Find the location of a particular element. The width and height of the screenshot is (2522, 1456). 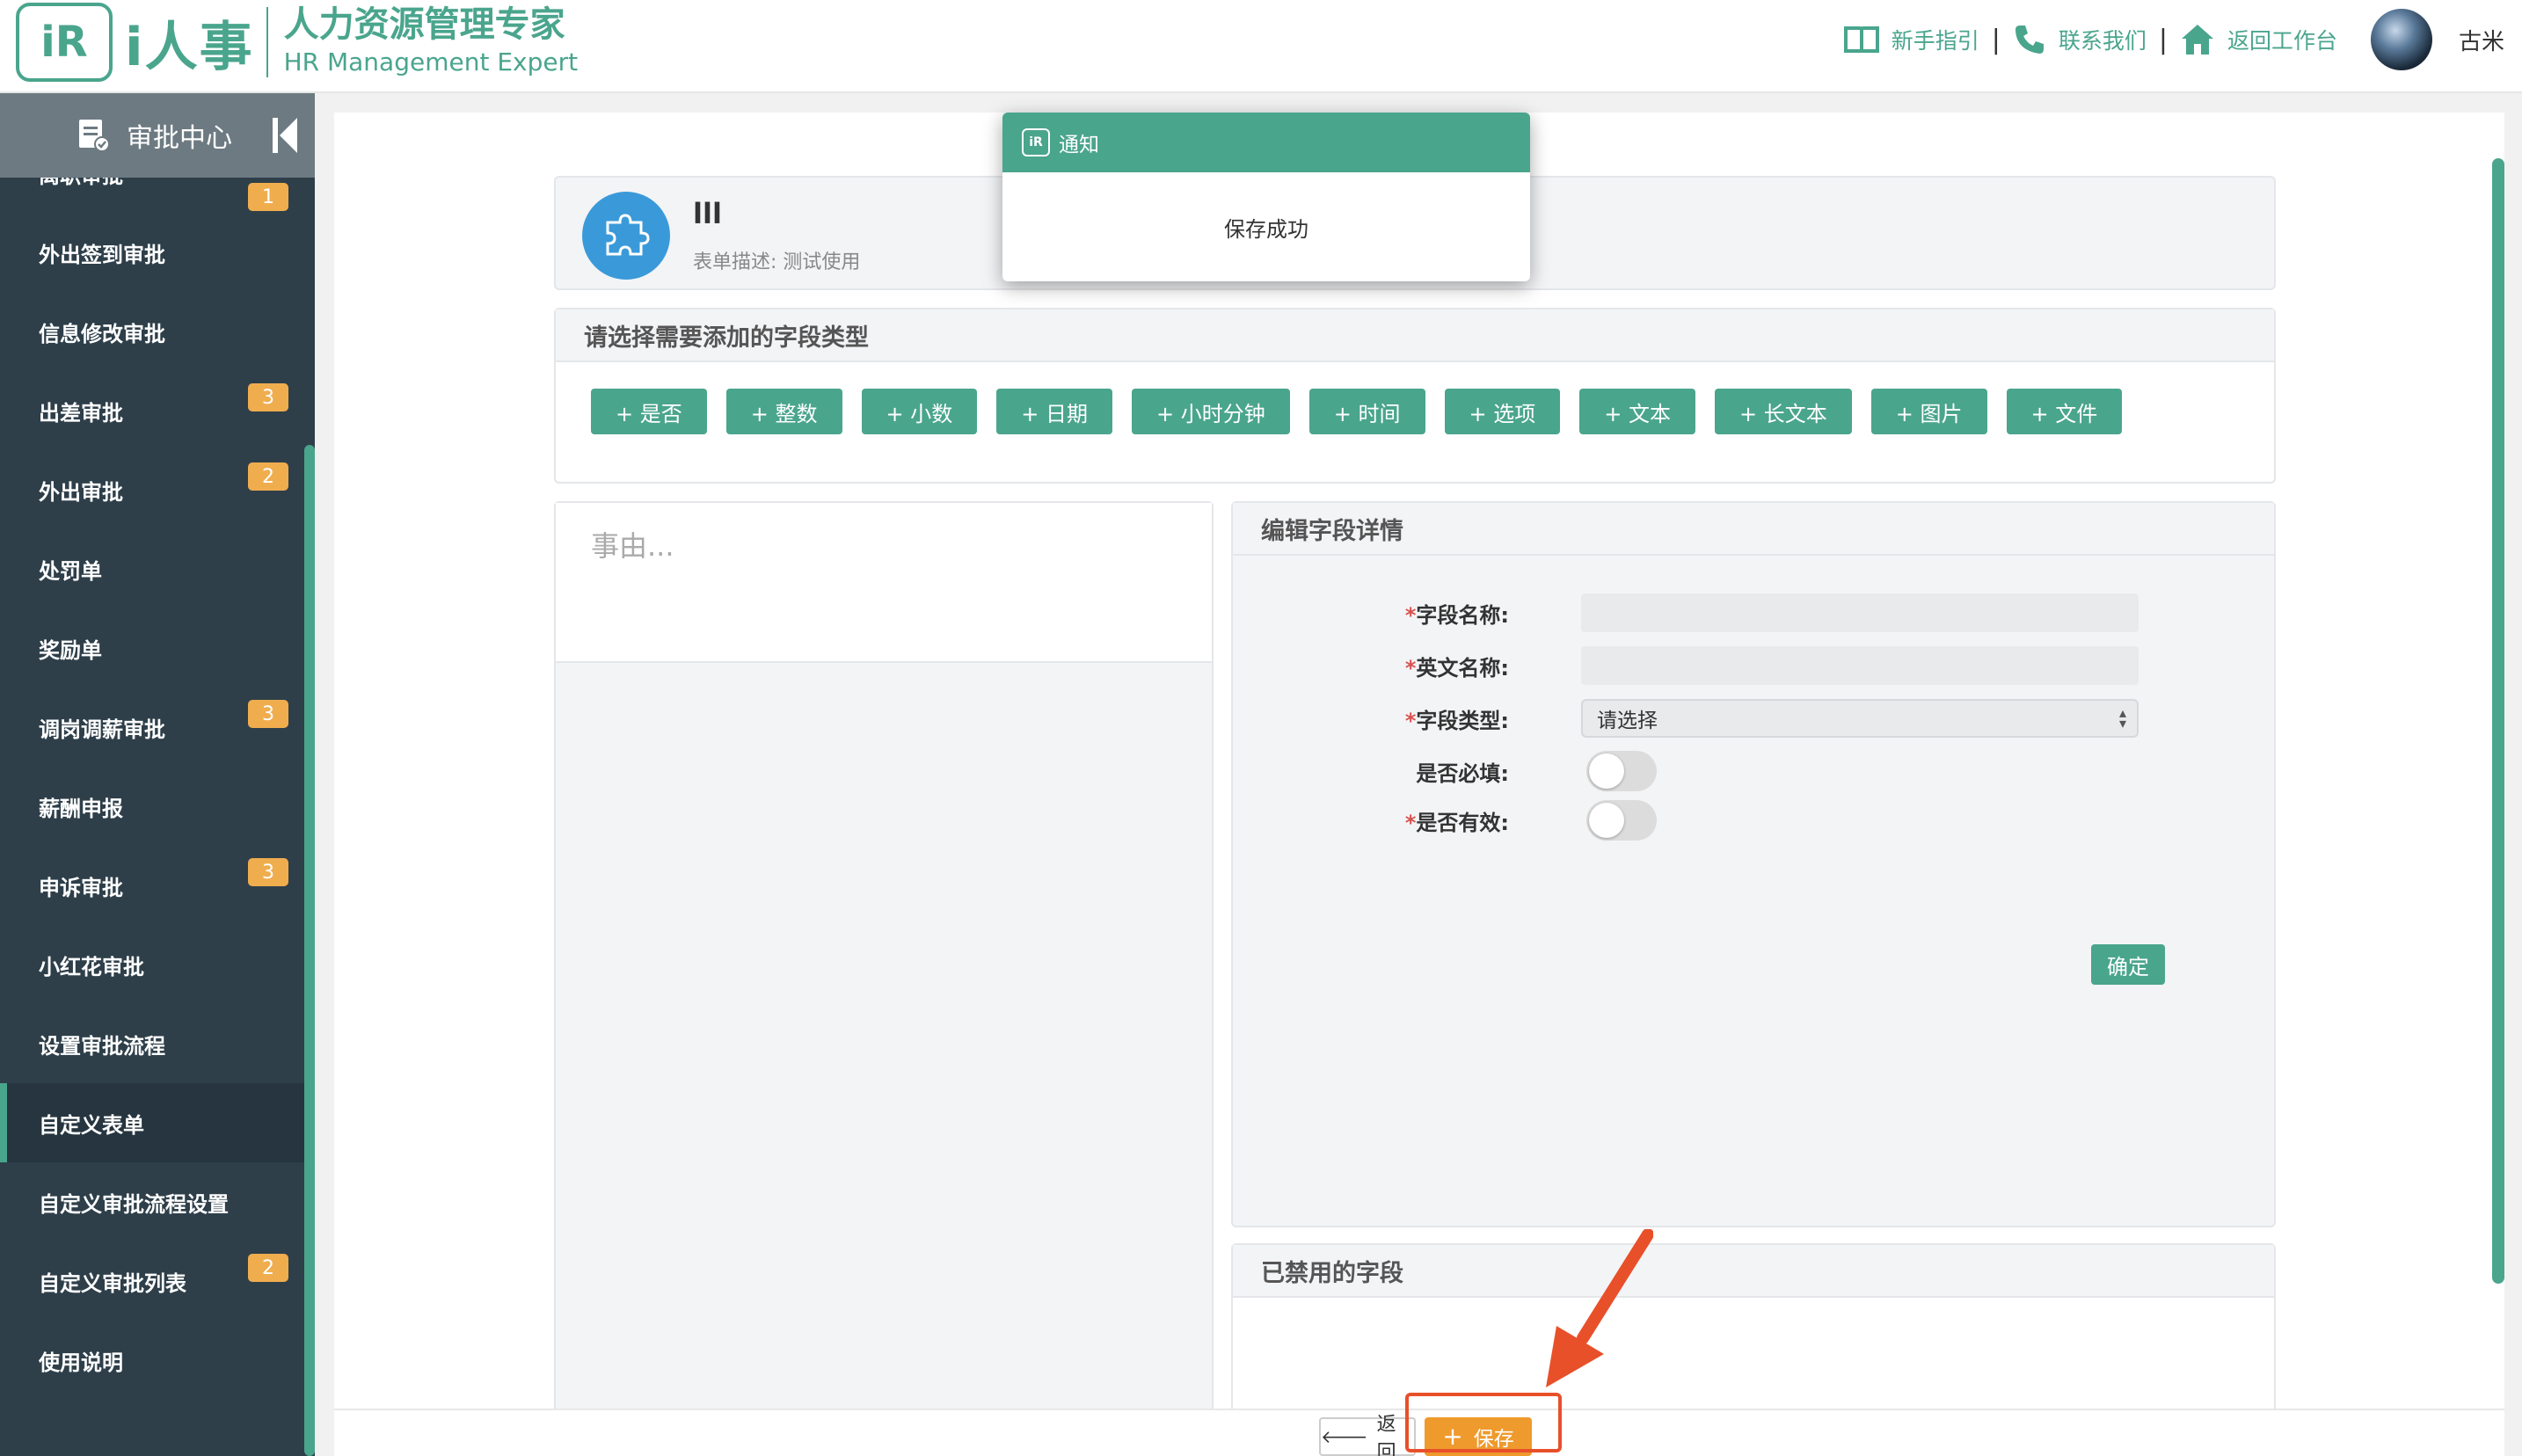

sidebar-item-label: 外出审批 is located at coordinates (81, 492).